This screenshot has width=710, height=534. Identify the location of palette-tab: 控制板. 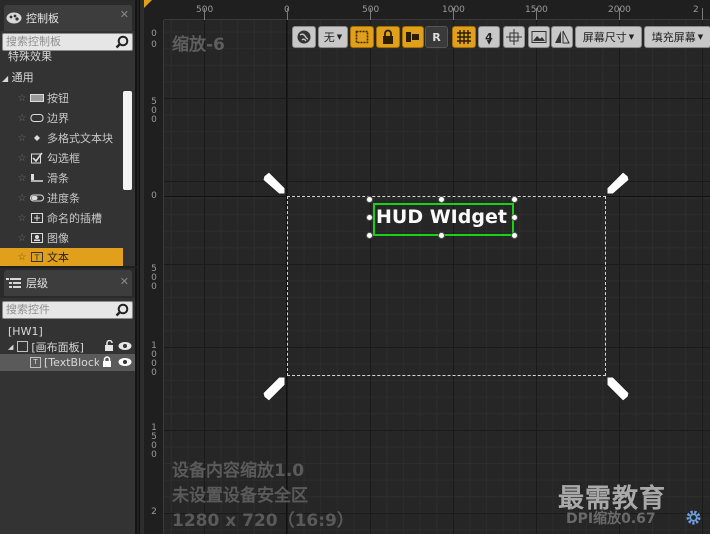
(68, 18).